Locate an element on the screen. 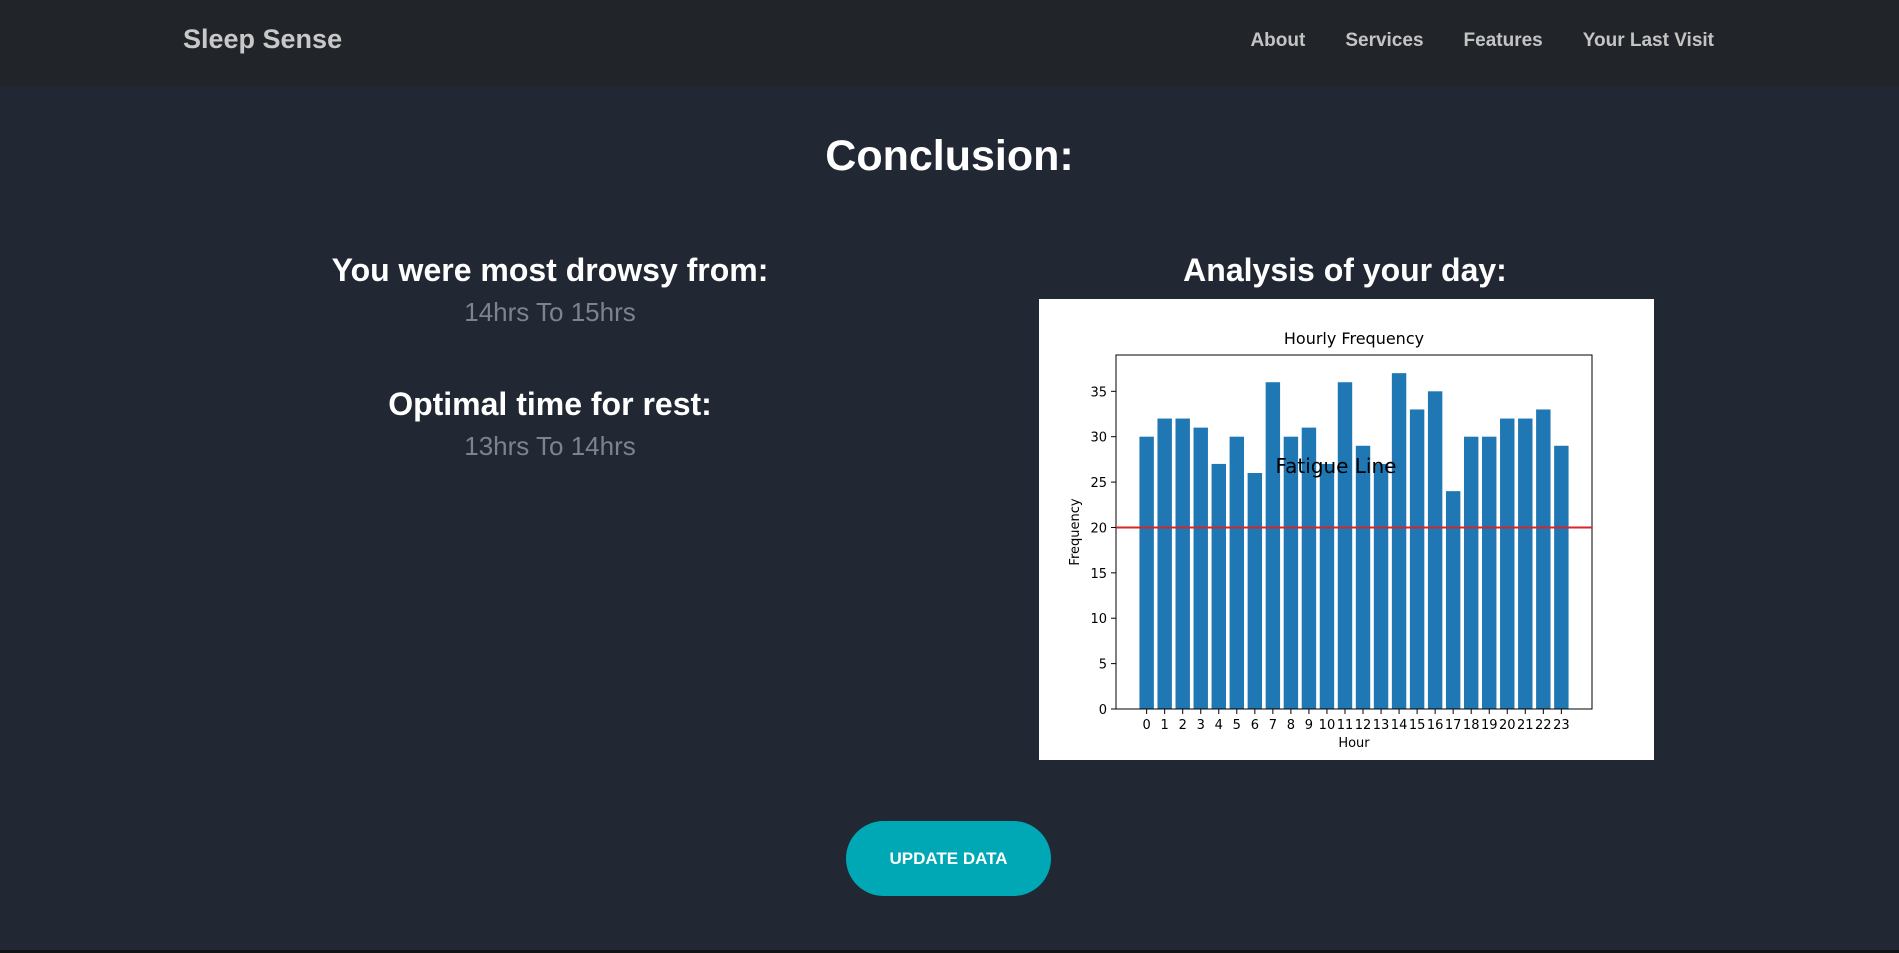 The width and height of the screenshot is (1899, 953). rest-block: Optimal time for rest: 13hrs To 14hrs is located at coordinates (550, 424).